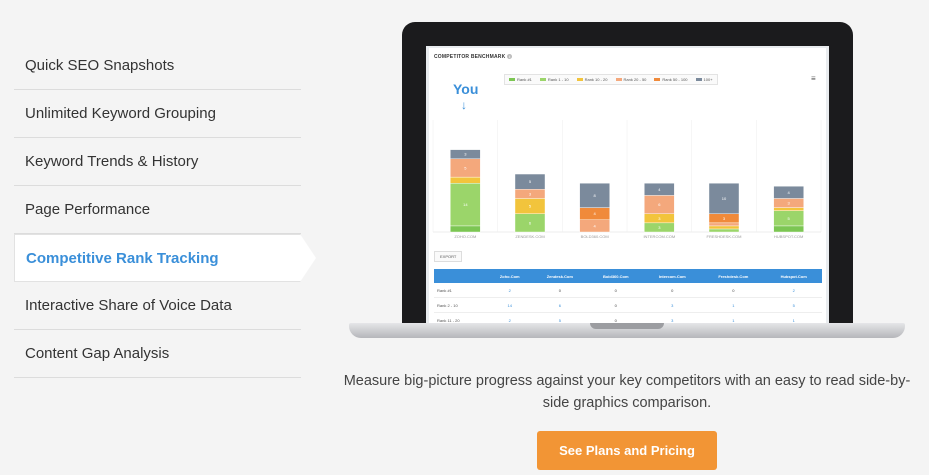  What do you see at coordinates (733, 305) in the screenshot?
I see `table-cell: 1` at bounding box center [733, 305].